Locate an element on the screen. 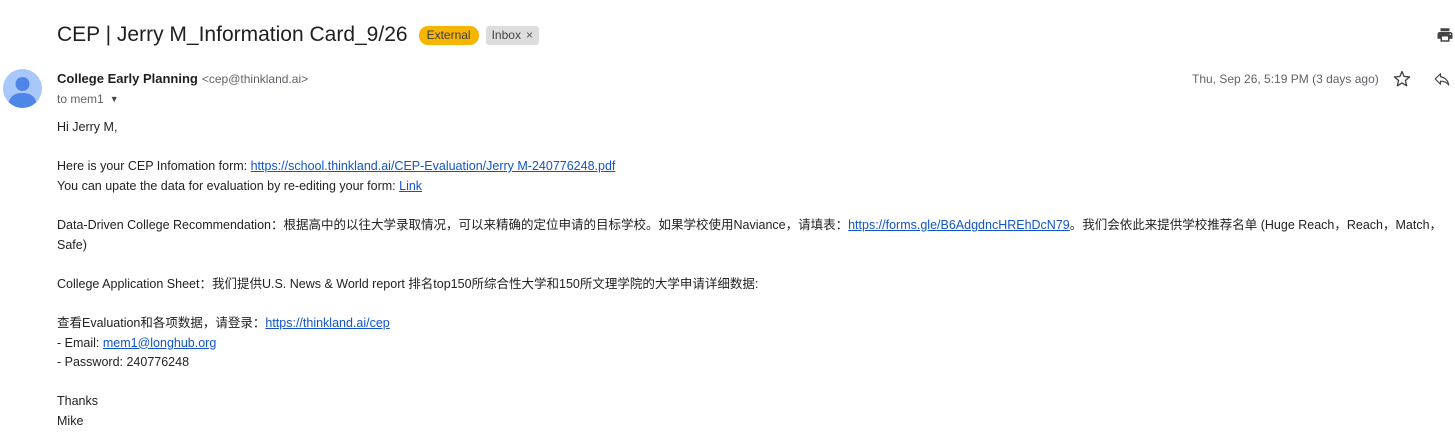 This screenshot has height=442, width=1455. chevron-down-icon: ▼ is located at coordinates (114, 99).